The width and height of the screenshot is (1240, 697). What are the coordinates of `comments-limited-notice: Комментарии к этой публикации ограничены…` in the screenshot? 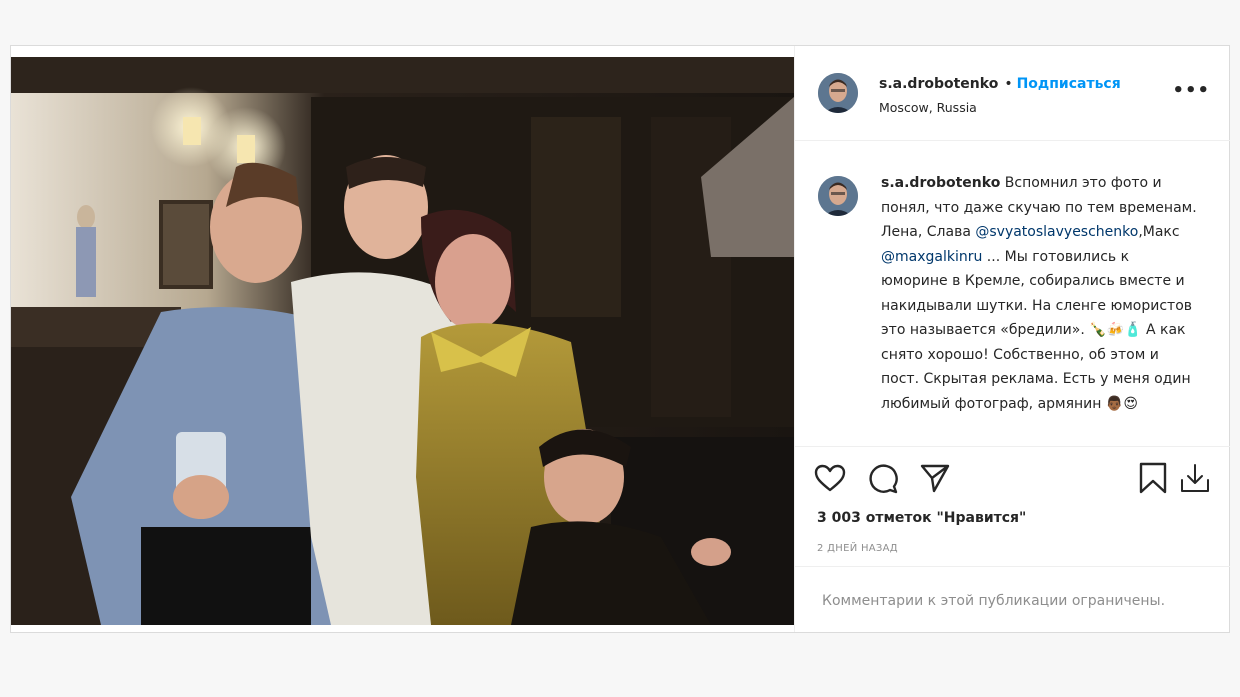 It's located at (1012, 599).